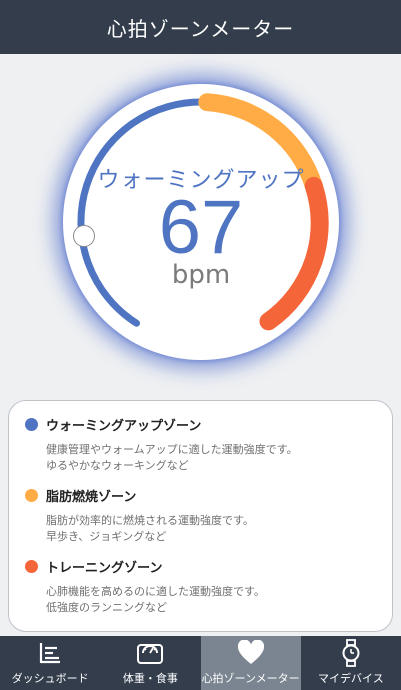 The width and height of the screenshot is (401, 690). Describe the element at coordinates (91, 497) in the screenshot. I see `zone-title: 脂肪燃焼ゾーン` at that location.